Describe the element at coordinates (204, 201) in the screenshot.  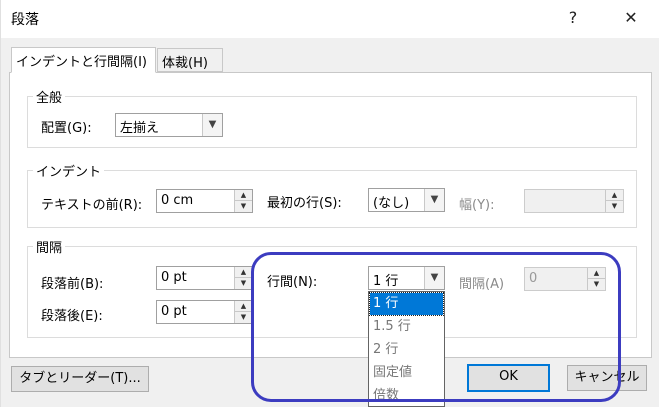
I see `before-text-input: 0 cm ▲ ▼` at that location.